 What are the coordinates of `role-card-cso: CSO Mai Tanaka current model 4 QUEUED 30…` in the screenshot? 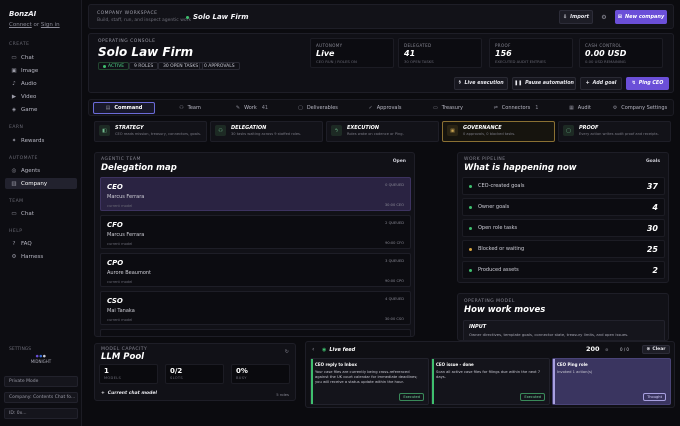 It's located at (255, 308).